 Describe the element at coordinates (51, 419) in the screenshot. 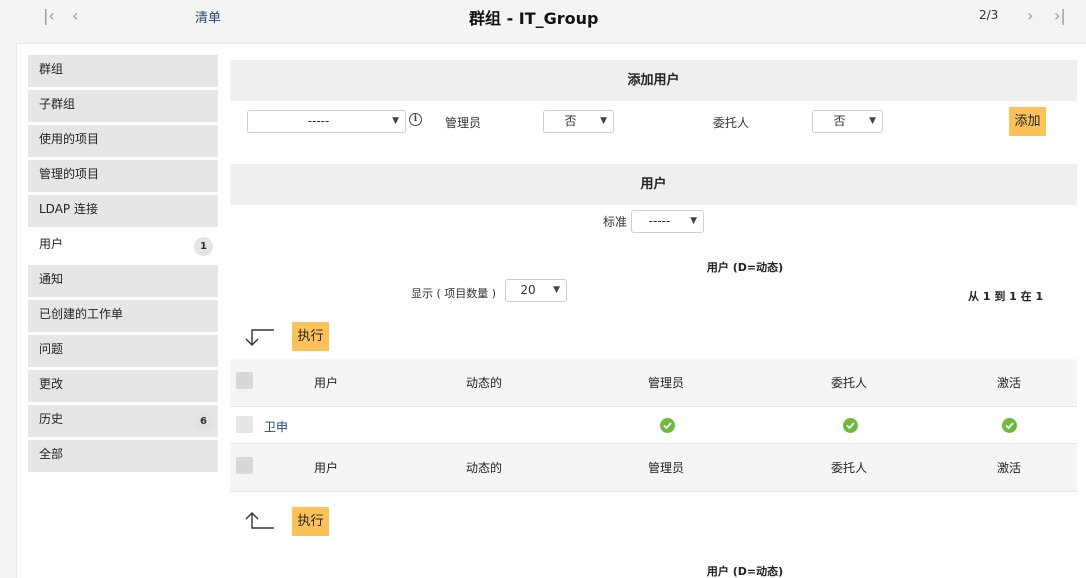

I see `sidebar-item-label: 历史` at that location.